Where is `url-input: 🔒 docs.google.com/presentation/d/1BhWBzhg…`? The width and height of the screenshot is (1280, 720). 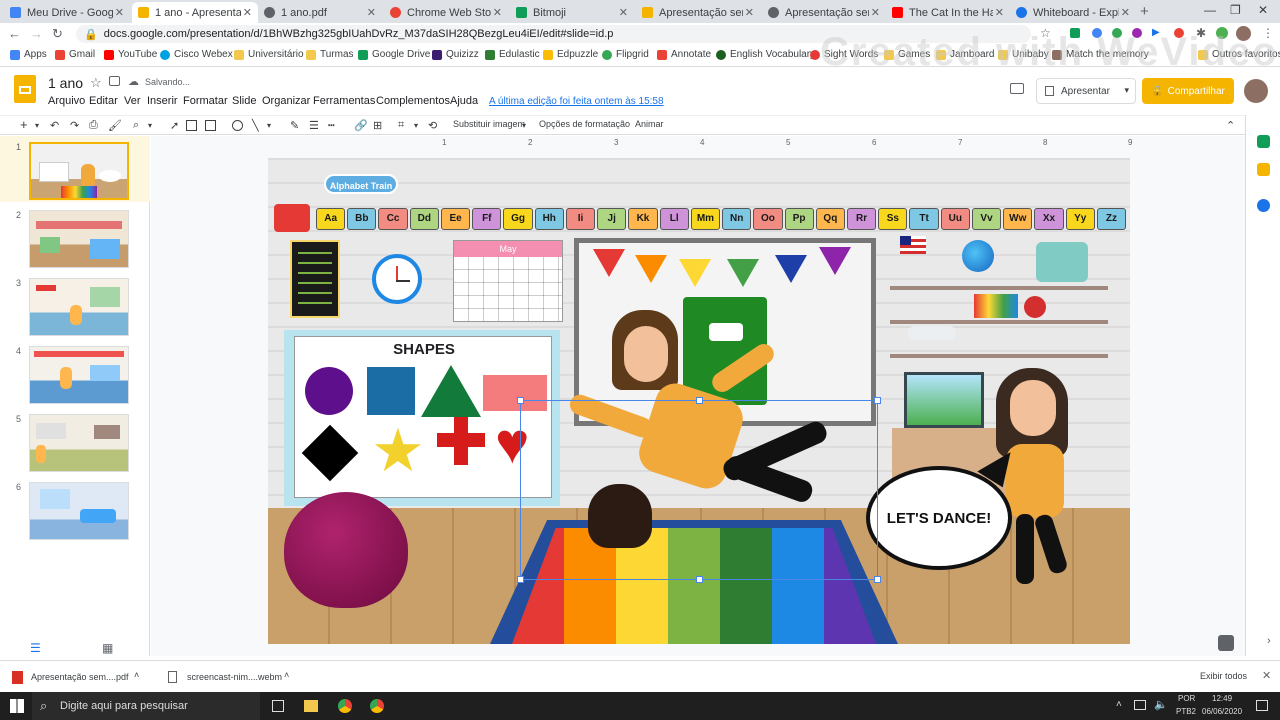
url-input: 🔒 docs.google.com/presentation/d/1BhWBzhg… is located at coordinates (553, 34).